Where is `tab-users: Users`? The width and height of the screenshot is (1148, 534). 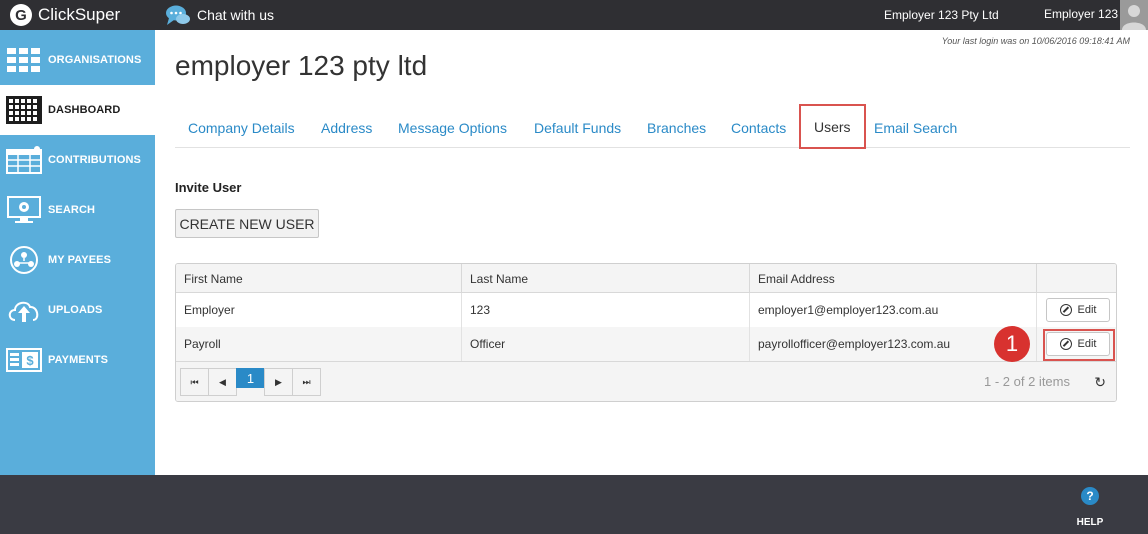
tab-users: Users is located at coordinates (832, 126).